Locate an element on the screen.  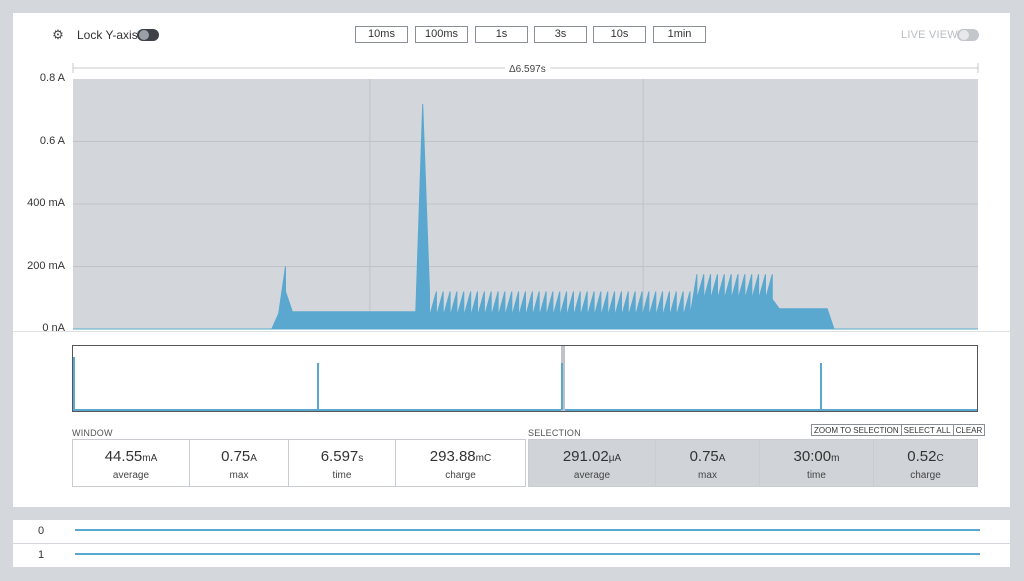
stat-charge: 0.52C charge is located at coordinates (925, 463).